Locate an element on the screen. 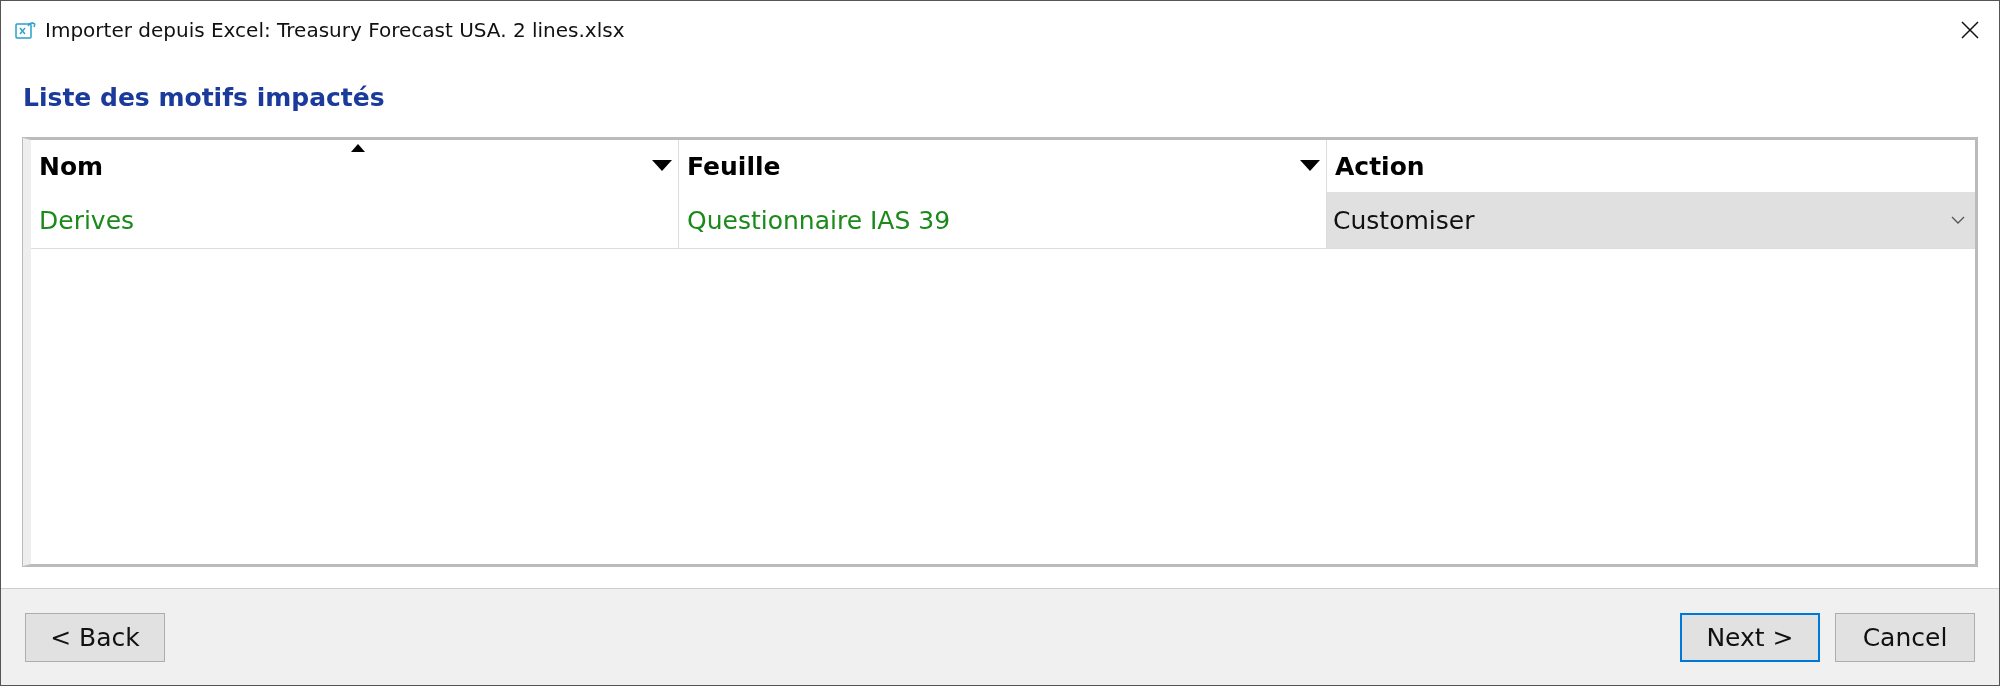  dialog-button: Cancel is located at coordinates (1905, 637).